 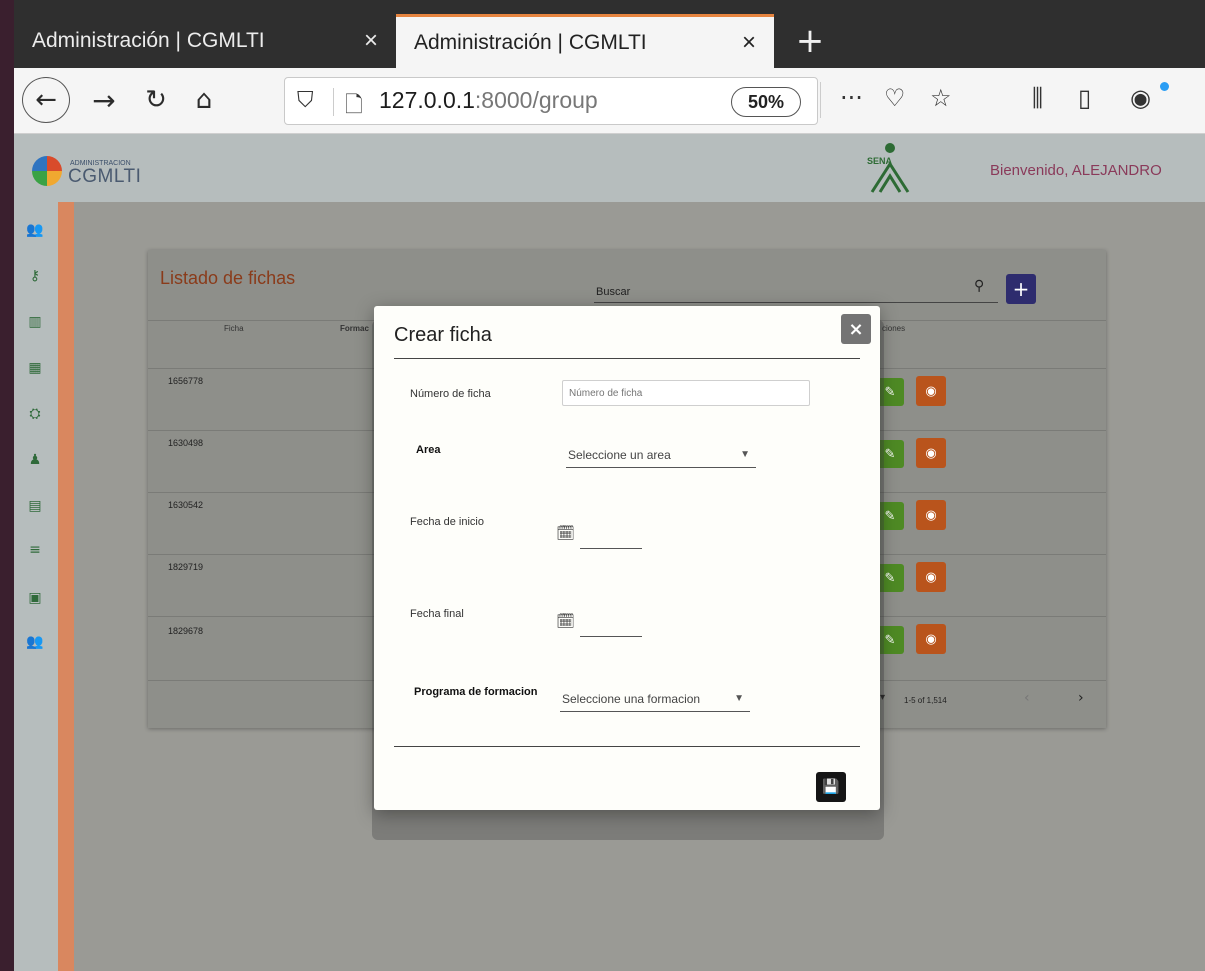 I want to click on add-ficha-button: +, so click(x=1021, y=289).